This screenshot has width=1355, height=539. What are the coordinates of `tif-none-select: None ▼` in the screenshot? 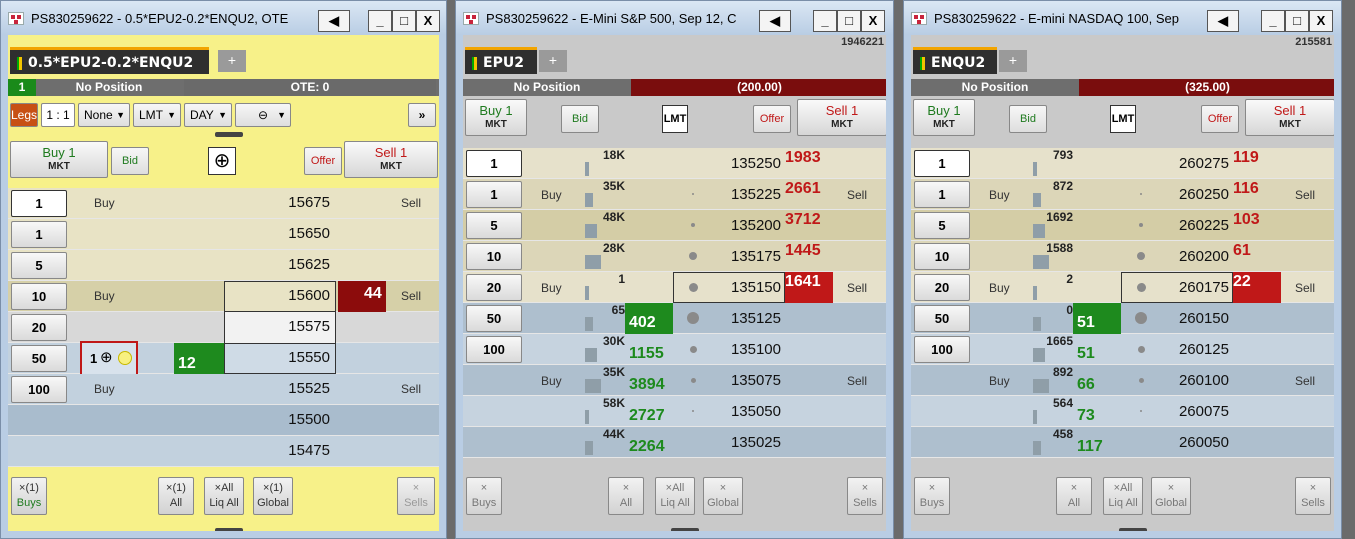 It's located at (104, 115).